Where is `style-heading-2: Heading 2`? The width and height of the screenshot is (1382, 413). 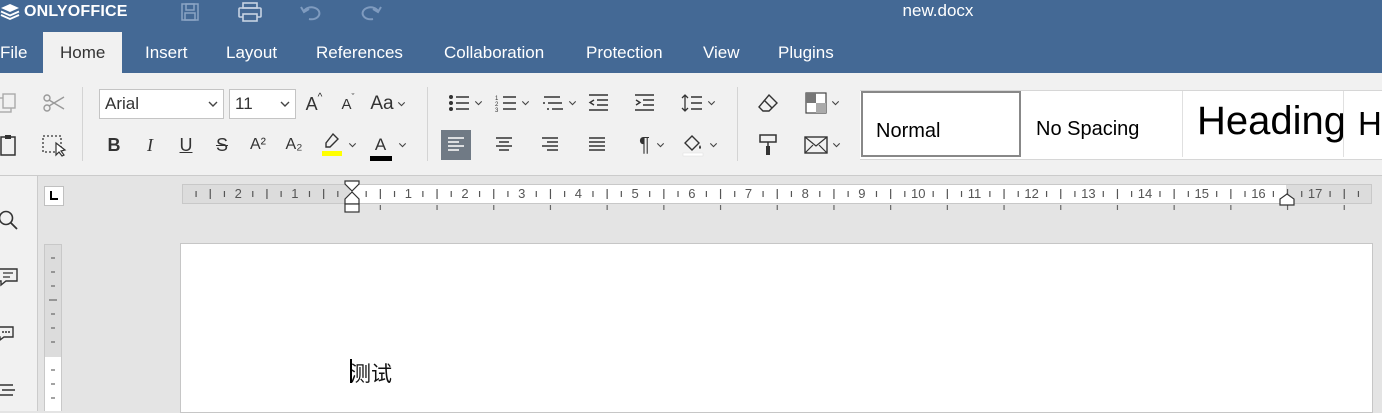
style-heading-2: Heading 2 is located at coordinates (1362, 124).